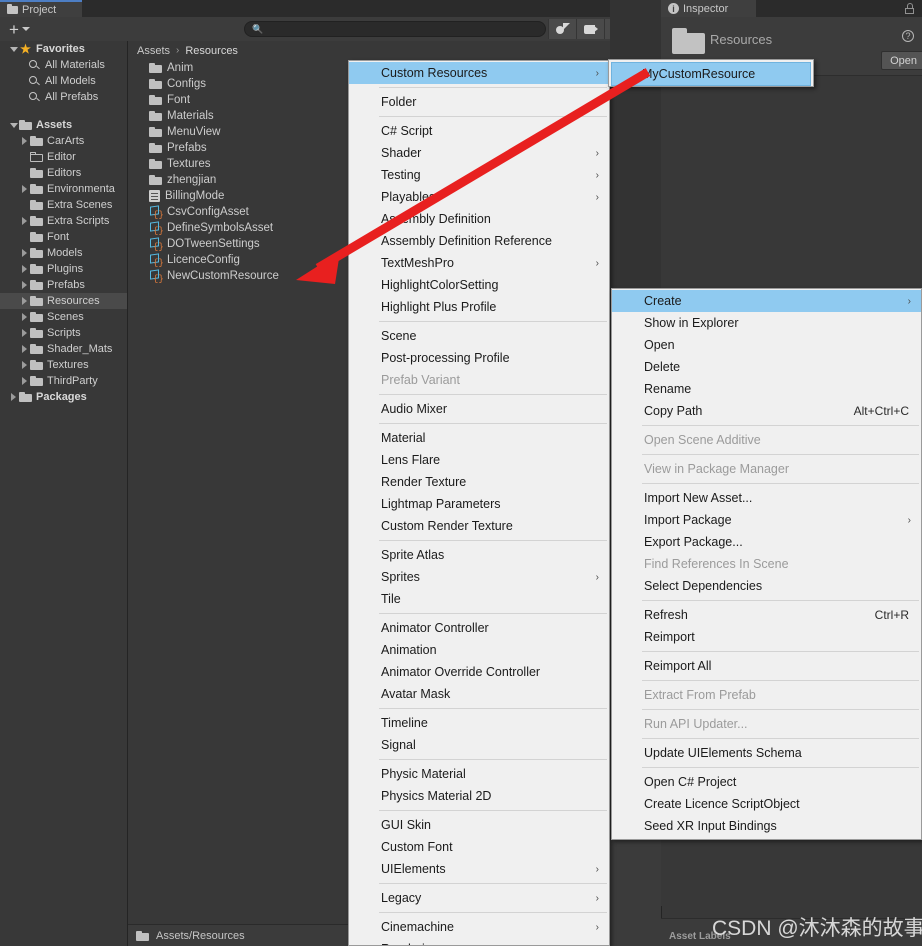 The width and height of the screenshot is (922, 946). Describe the element at coordinates (766, 782) in the screenshot. I see `menu-item-open-c-project: Open C# Project` at that location.